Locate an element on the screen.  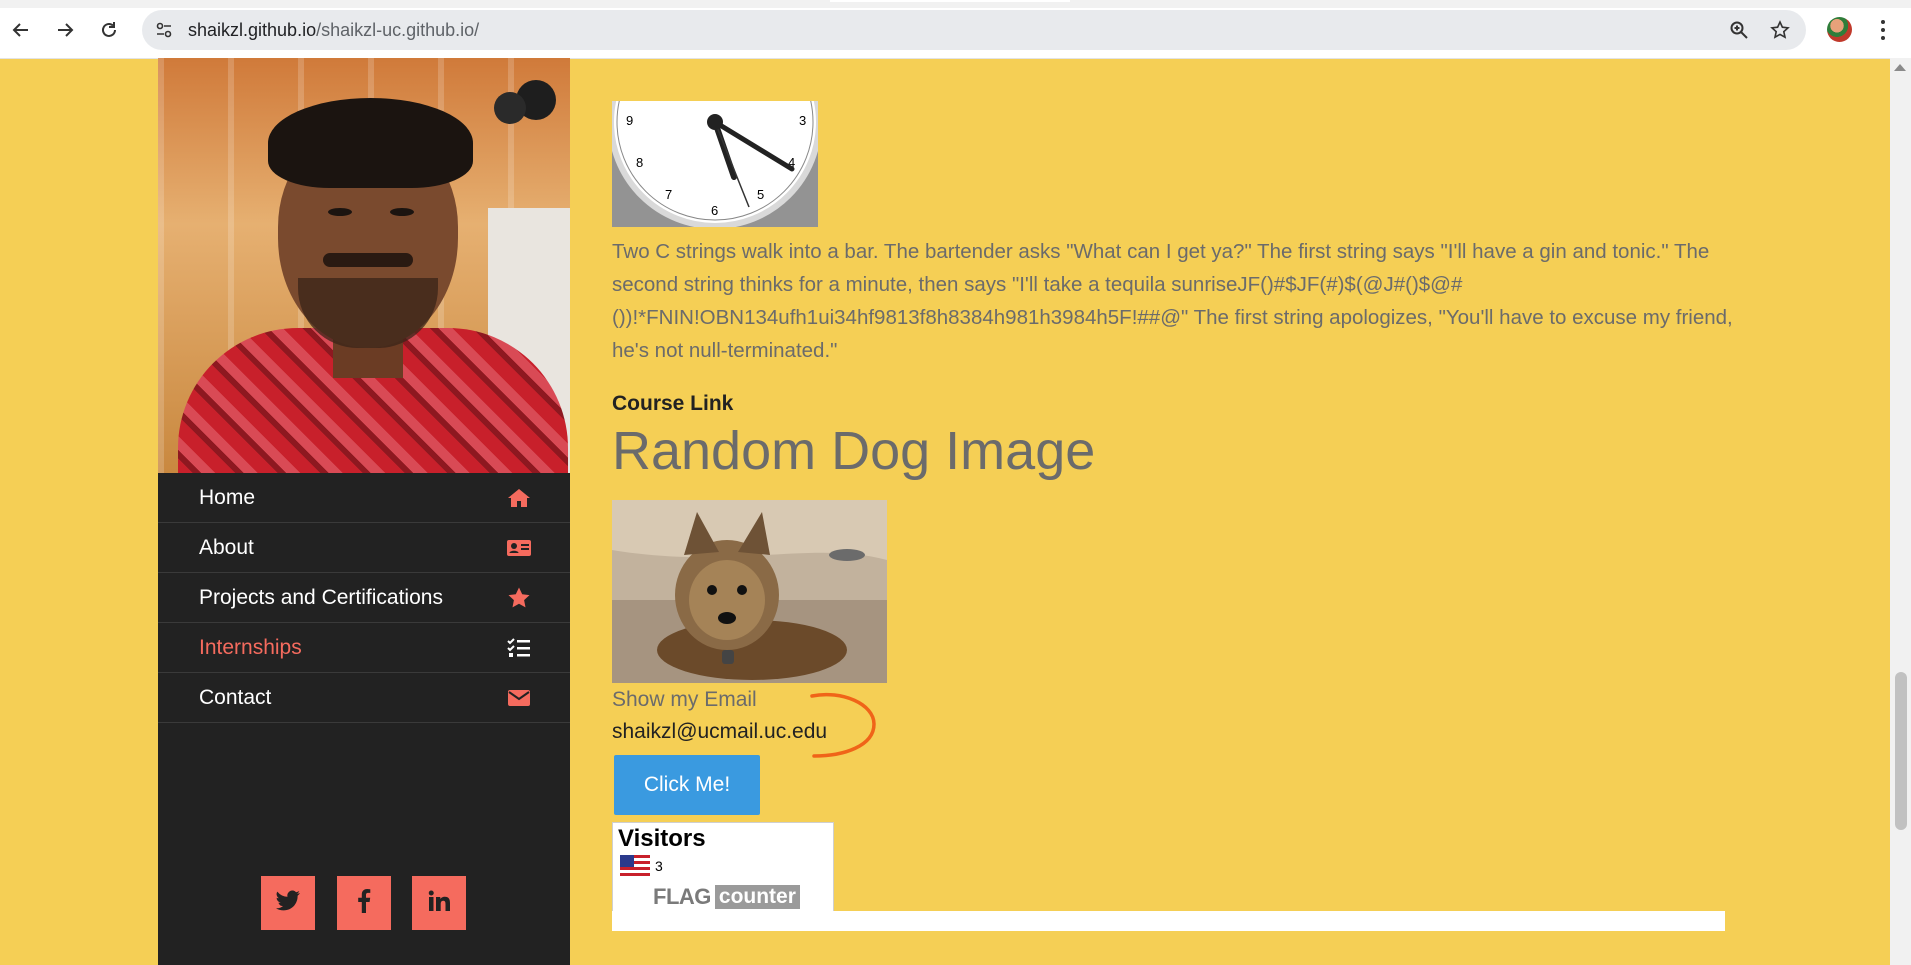
url-text: shaikzl.github.io/shaikzl-uc.github.io/ is located at coordinates (333, 30).